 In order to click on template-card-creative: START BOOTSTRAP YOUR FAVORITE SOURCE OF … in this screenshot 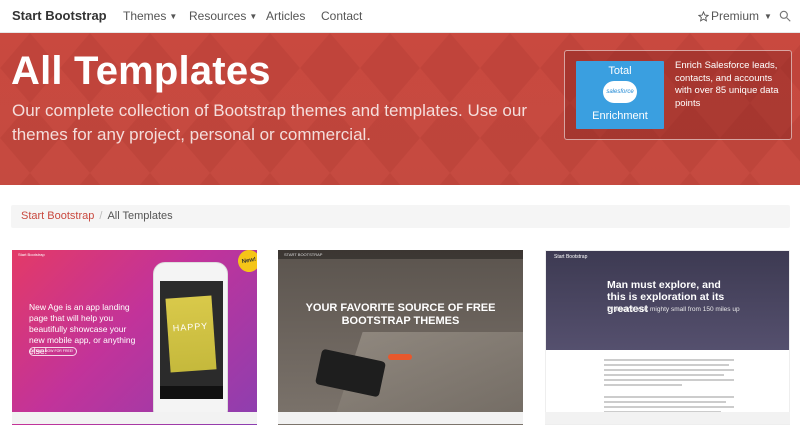, I will do `click(400, 337)`.